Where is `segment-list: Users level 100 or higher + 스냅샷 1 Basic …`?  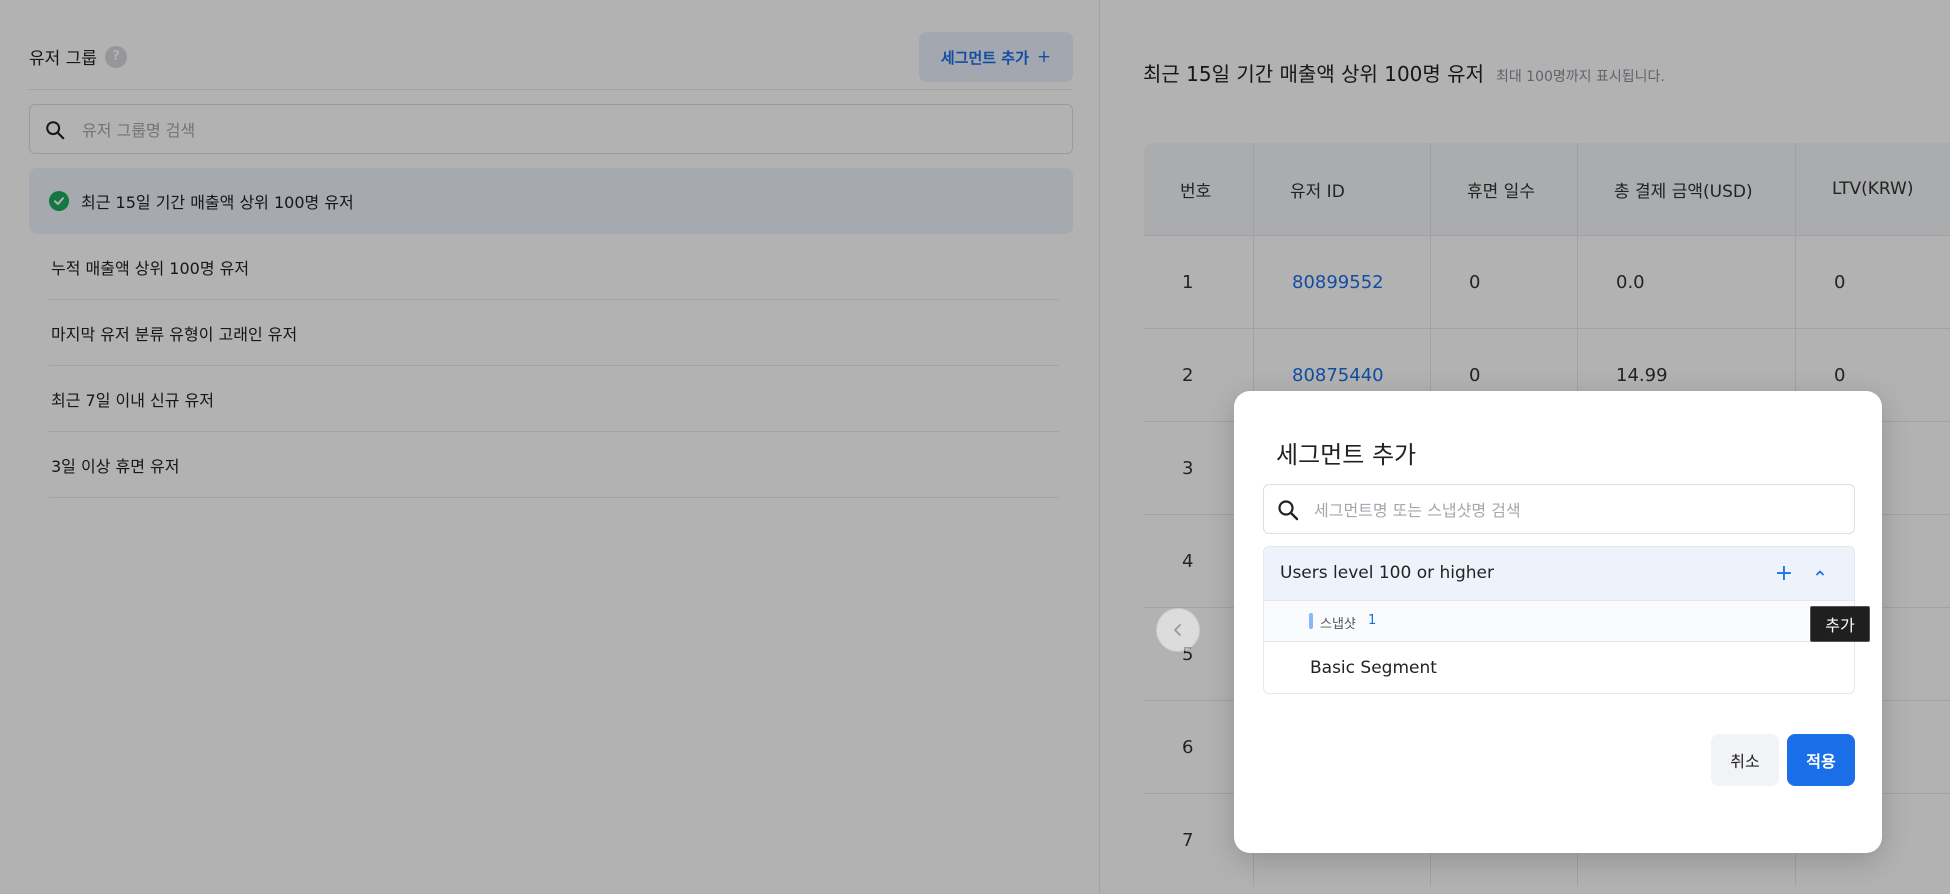
segment-list: Users level 100 or higher + 스냅샷 1 Basic … is located at coordinates (1559, 620).